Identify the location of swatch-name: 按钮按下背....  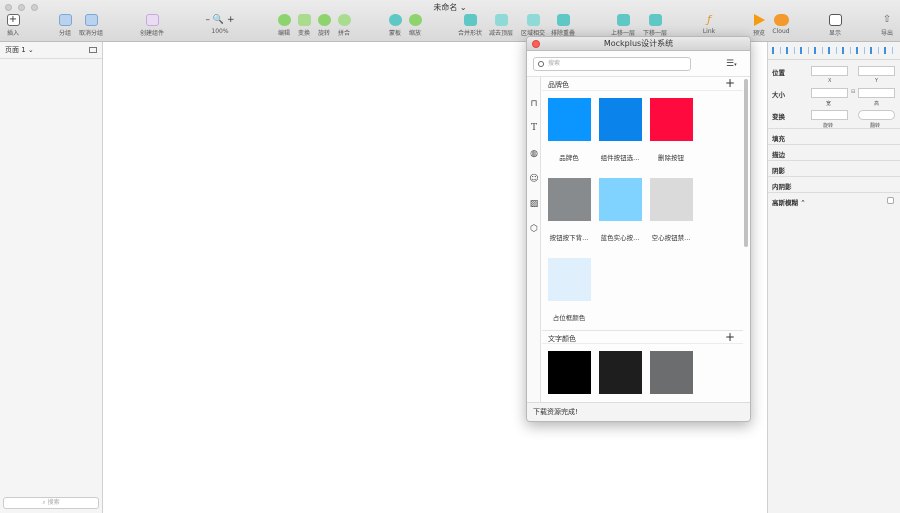
(569, 238).